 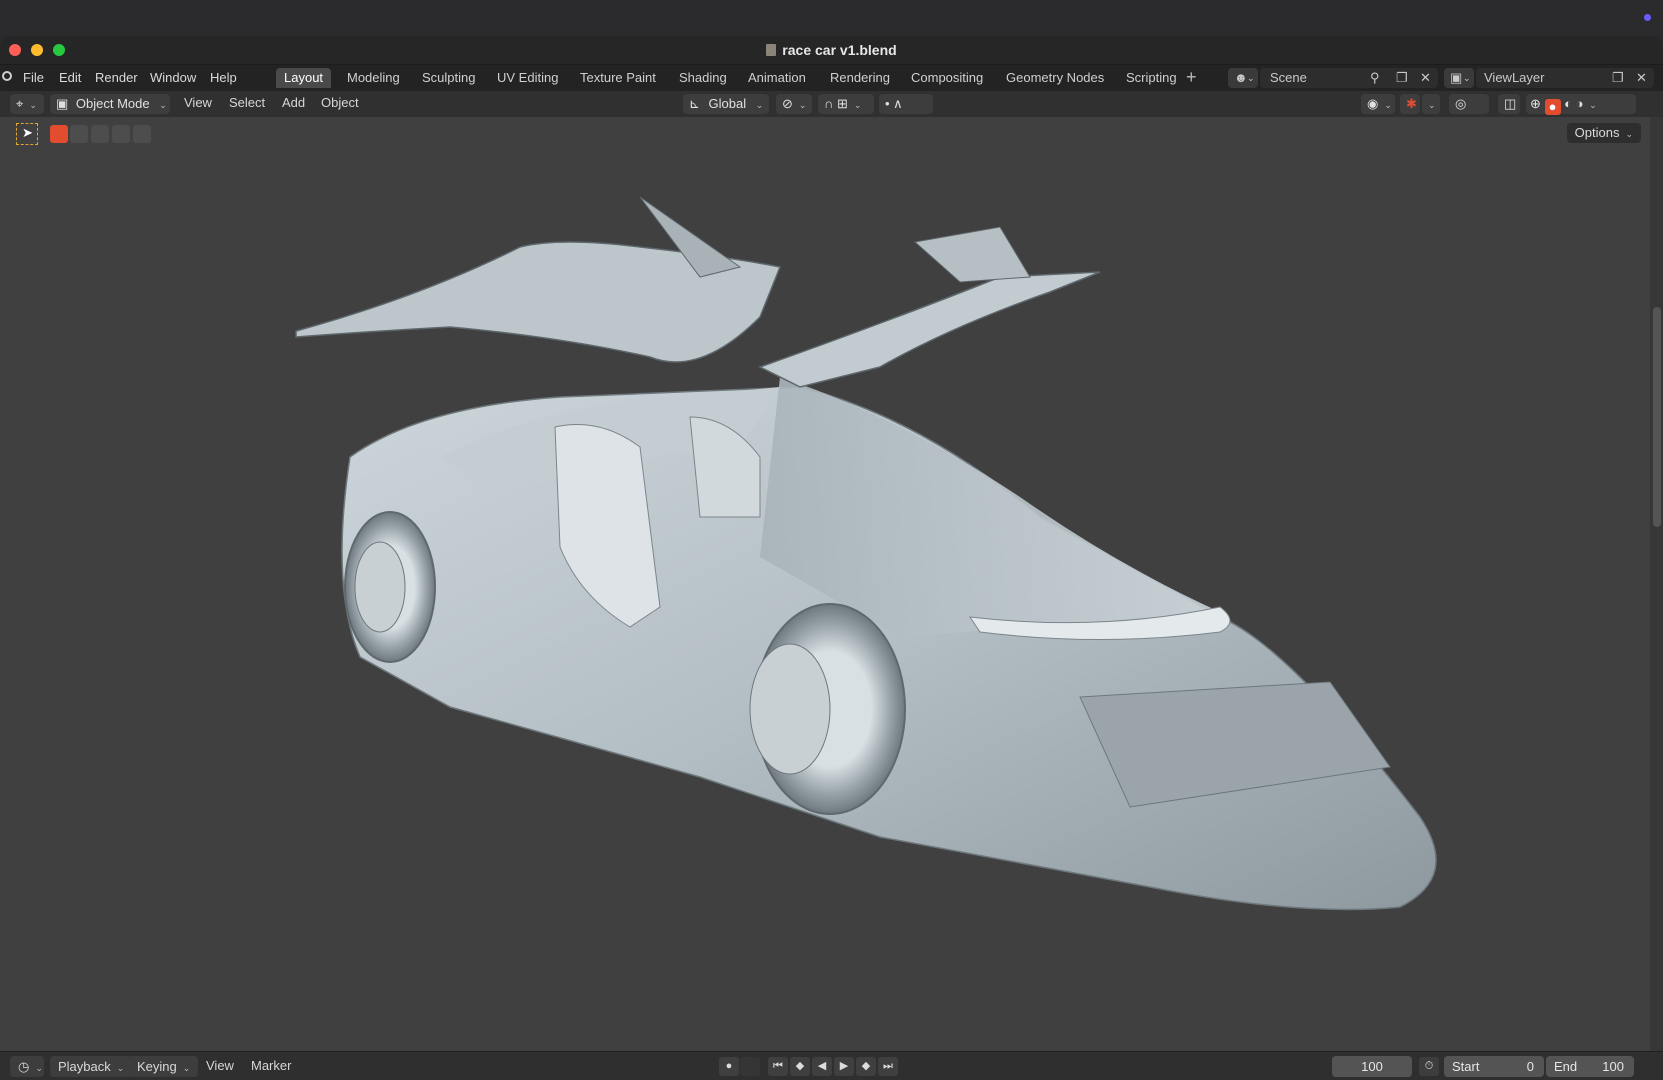 I want to click on title-bar: race car v1.blend, so click(x=831, y=50).